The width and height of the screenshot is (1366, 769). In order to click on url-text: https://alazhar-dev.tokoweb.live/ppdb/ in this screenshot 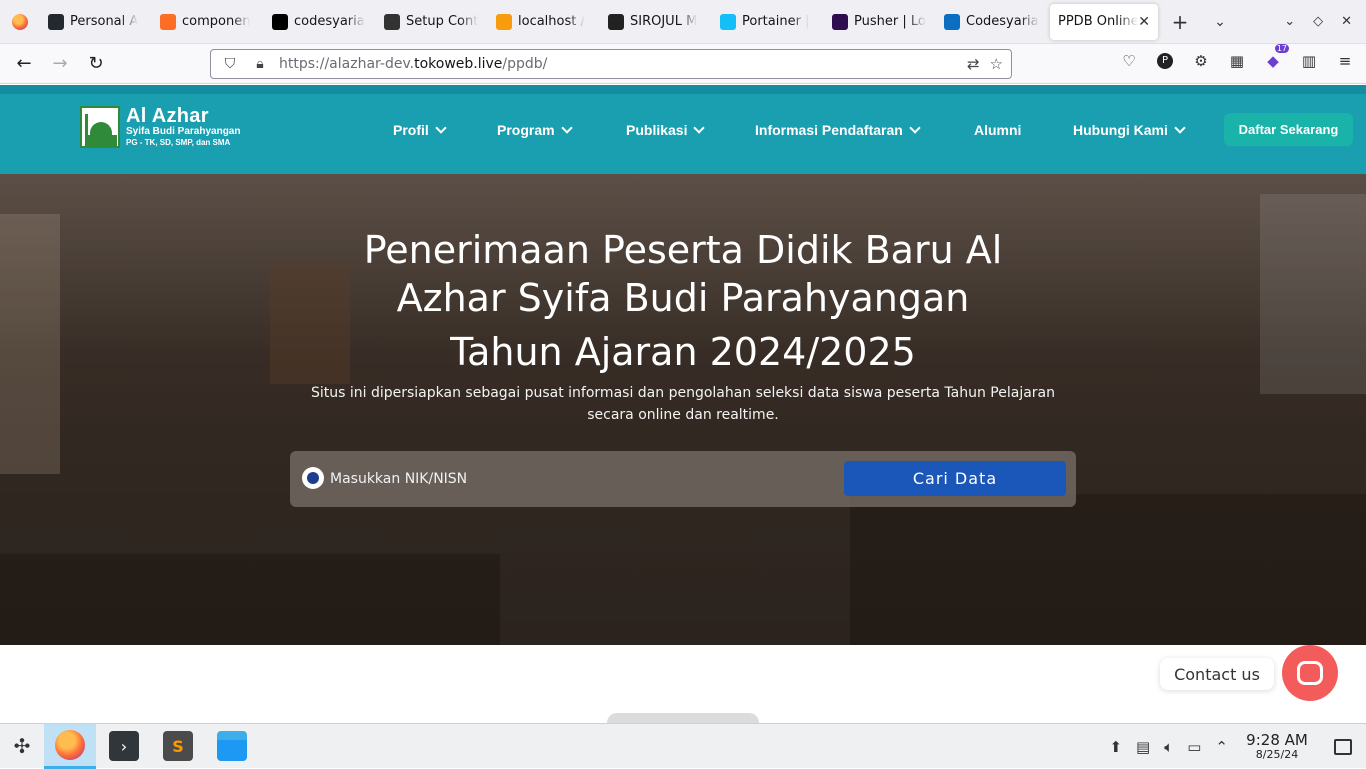, I will do `click(413, 64)`.